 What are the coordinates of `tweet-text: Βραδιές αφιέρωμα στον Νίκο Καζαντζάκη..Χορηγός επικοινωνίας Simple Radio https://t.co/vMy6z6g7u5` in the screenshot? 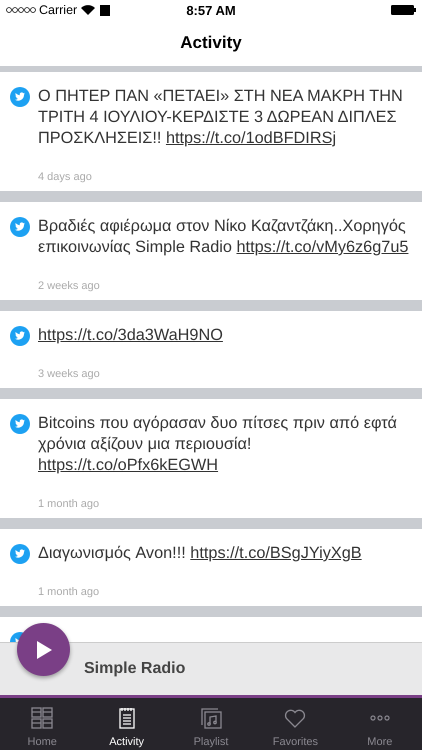 It's located at (224, 237).